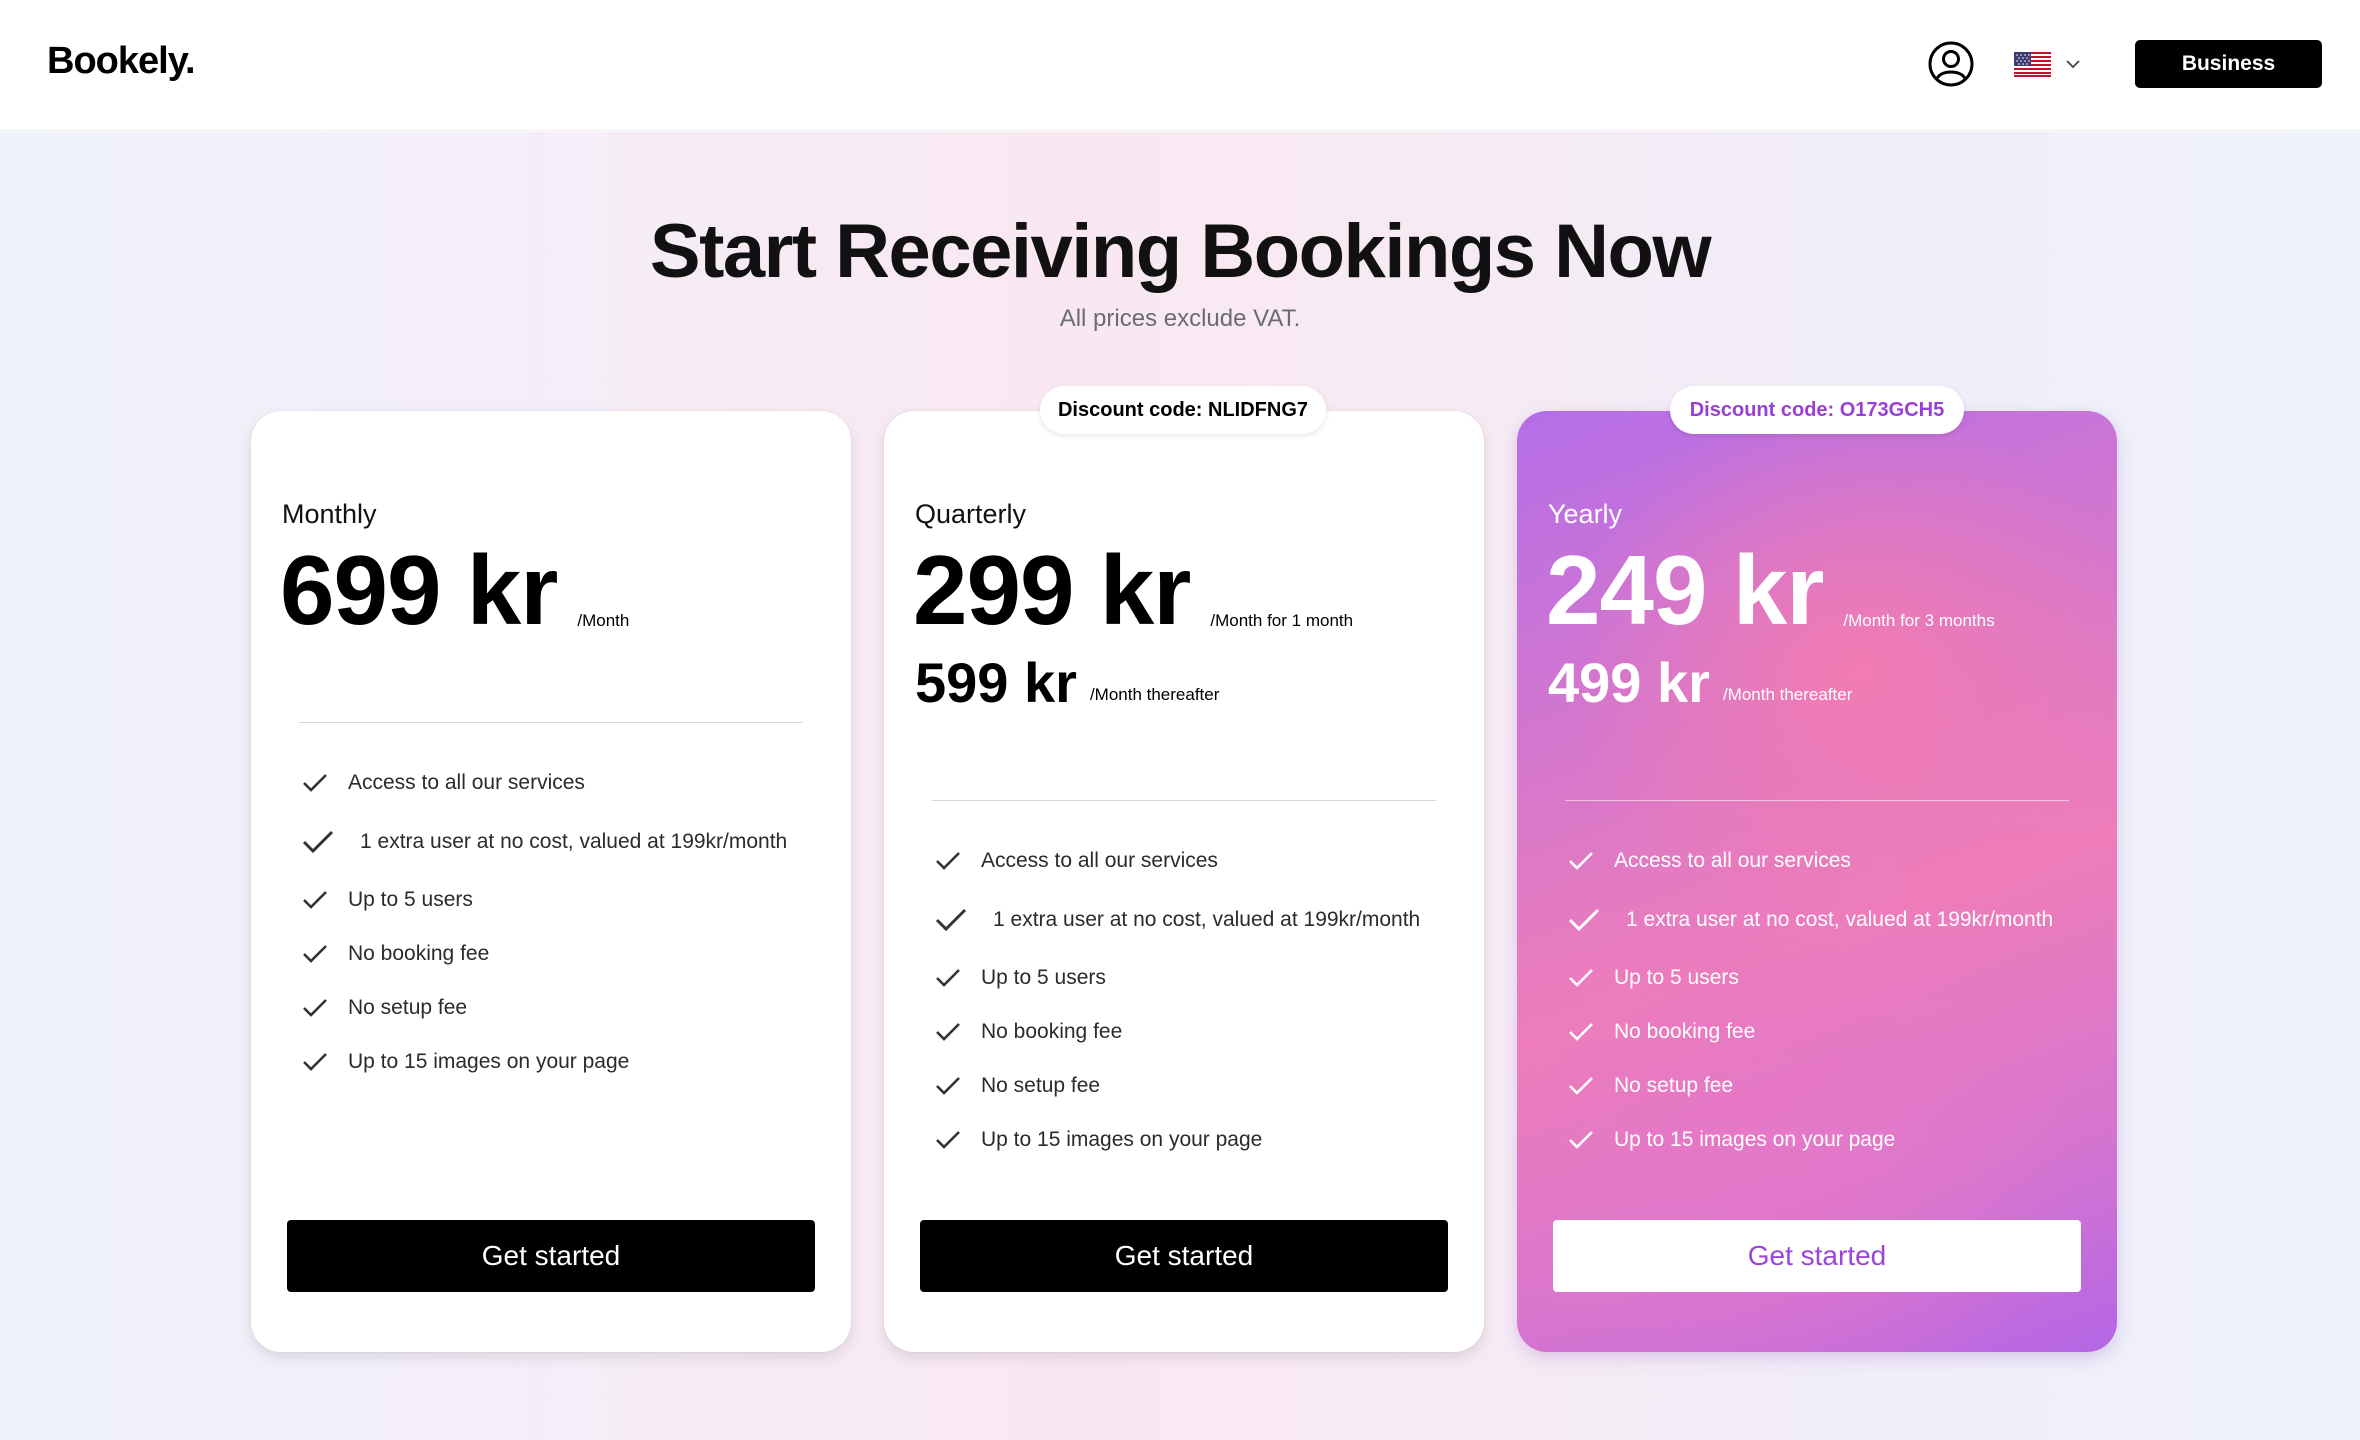  Describe the element at coordinates (1180, 65) in the screenshot. I see `top-navbar: Bookely. Business` at that location.